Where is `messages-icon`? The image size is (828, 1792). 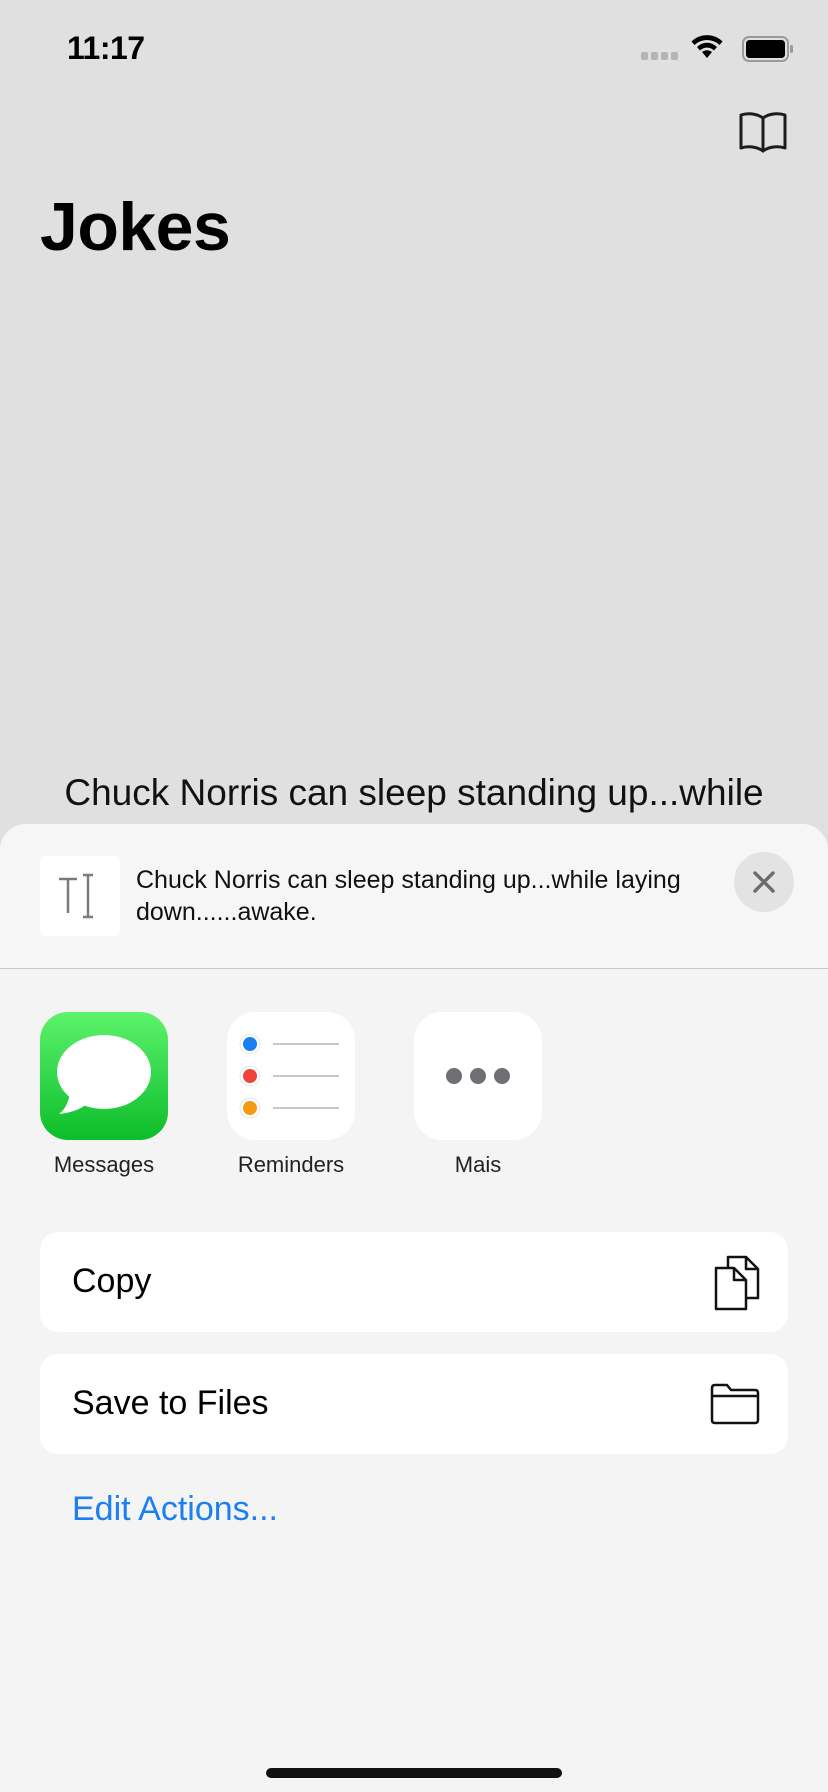 messages-icon is located at coordinates (104, 1076).